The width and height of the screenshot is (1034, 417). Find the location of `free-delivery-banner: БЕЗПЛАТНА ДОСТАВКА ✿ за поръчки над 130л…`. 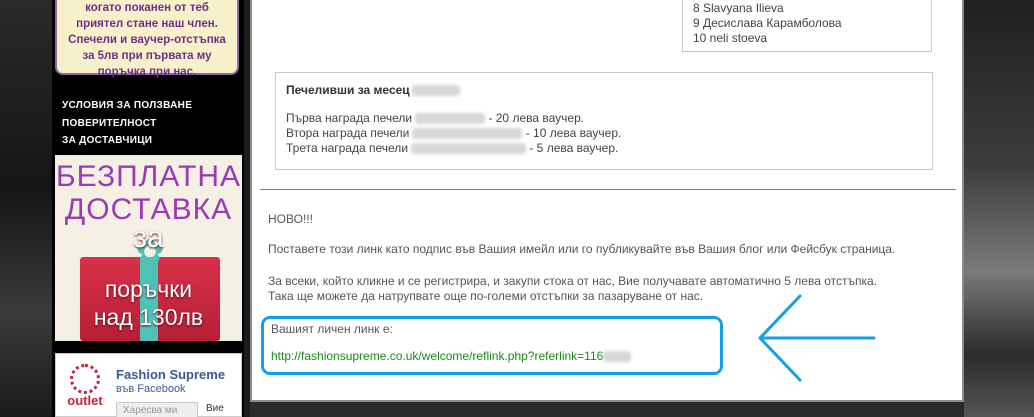

free-delivery-banner: БЕЗПЛАТНА ДОСТАВКА ✿ за поръчки над 130л… is located at coordinates (148, 248).